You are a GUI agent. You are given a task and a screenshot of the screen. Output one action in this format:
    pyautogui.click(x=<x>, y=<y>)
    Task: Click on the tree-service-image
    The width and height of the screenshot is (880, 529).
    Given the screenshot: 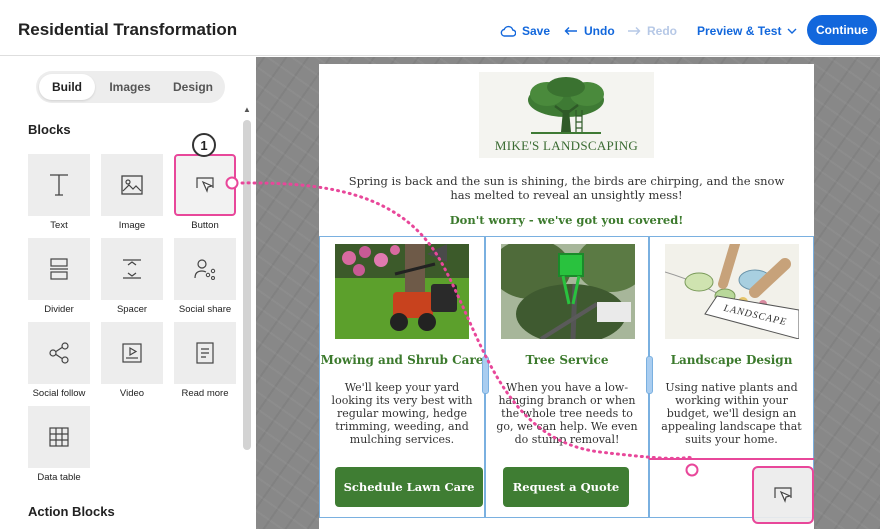 What is the action you would take?
    pyautogui.click(x=568, y=291)
    